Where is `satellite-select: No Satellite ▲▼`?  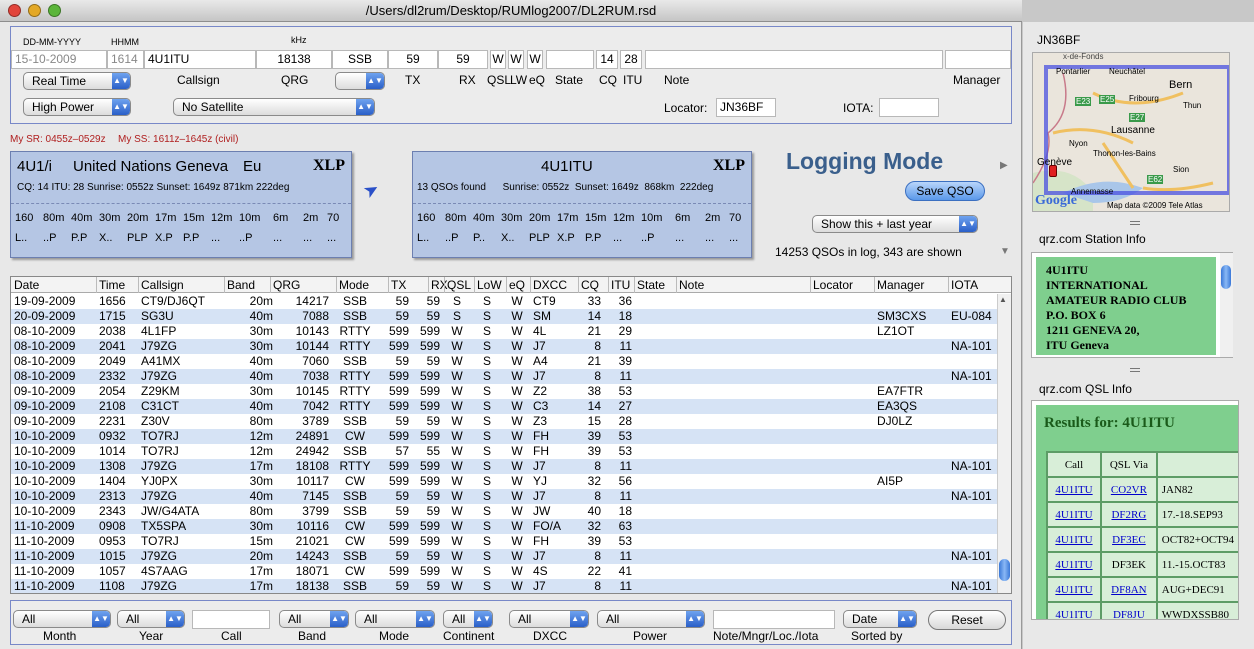 satellite-select: No Satellite ▲▼ is located at coordinates (274, 107).